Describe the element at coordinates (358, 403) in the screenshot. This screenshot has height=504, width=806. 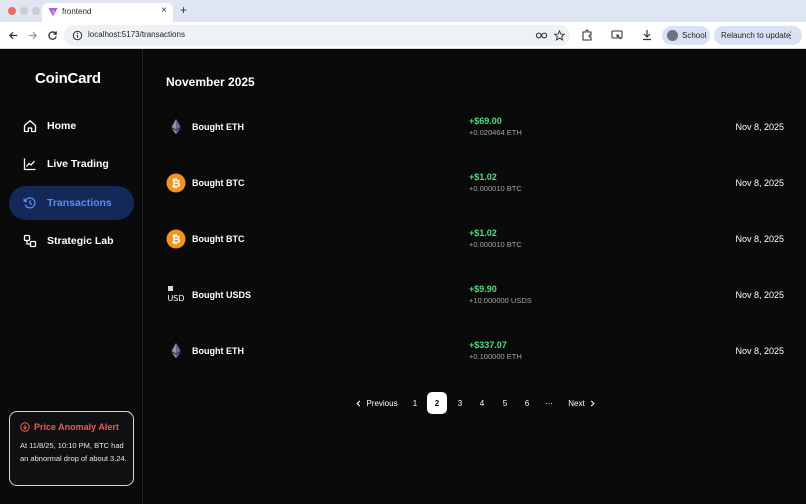
I see `chevron-left-icon` at that location.